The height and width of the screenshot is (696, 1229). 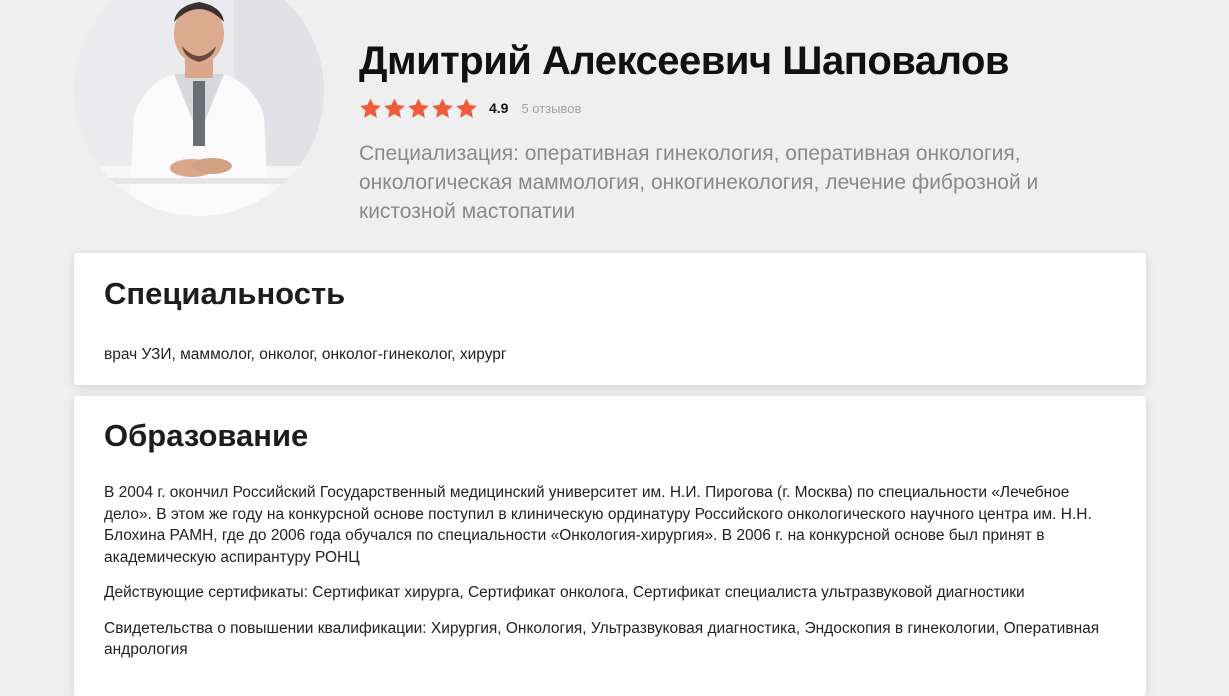 I want to click on education-title: Образование, so click(x=206, y=435).